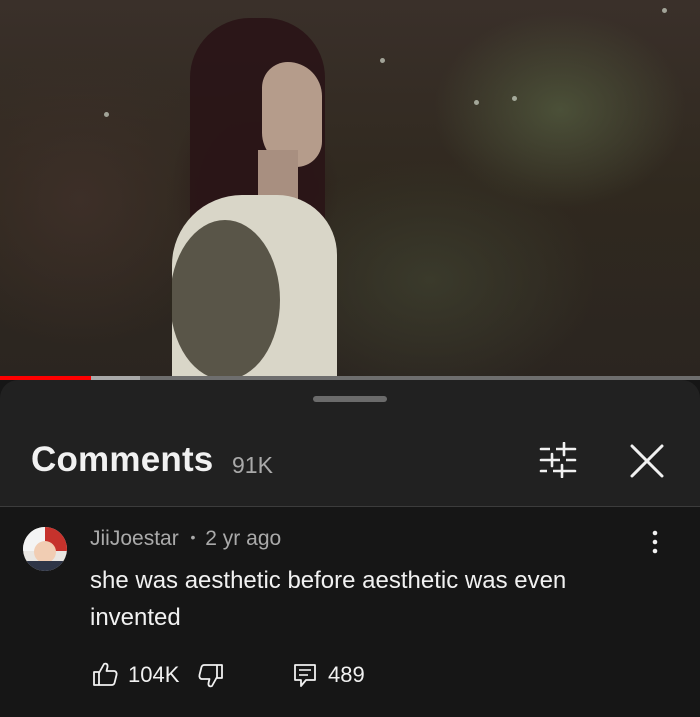 Image resolution: width=700 pixels, height=717 pixels. I want to click on avatar, so click(45, 549).